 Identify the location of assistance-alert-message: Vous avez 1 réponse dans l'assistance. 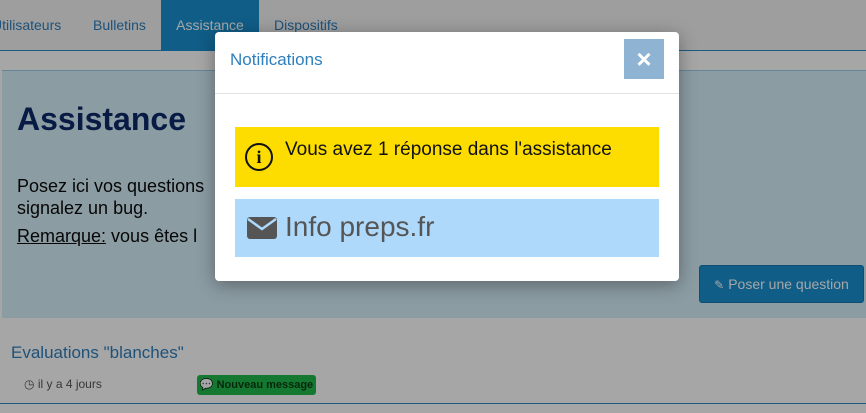
(448, 149).